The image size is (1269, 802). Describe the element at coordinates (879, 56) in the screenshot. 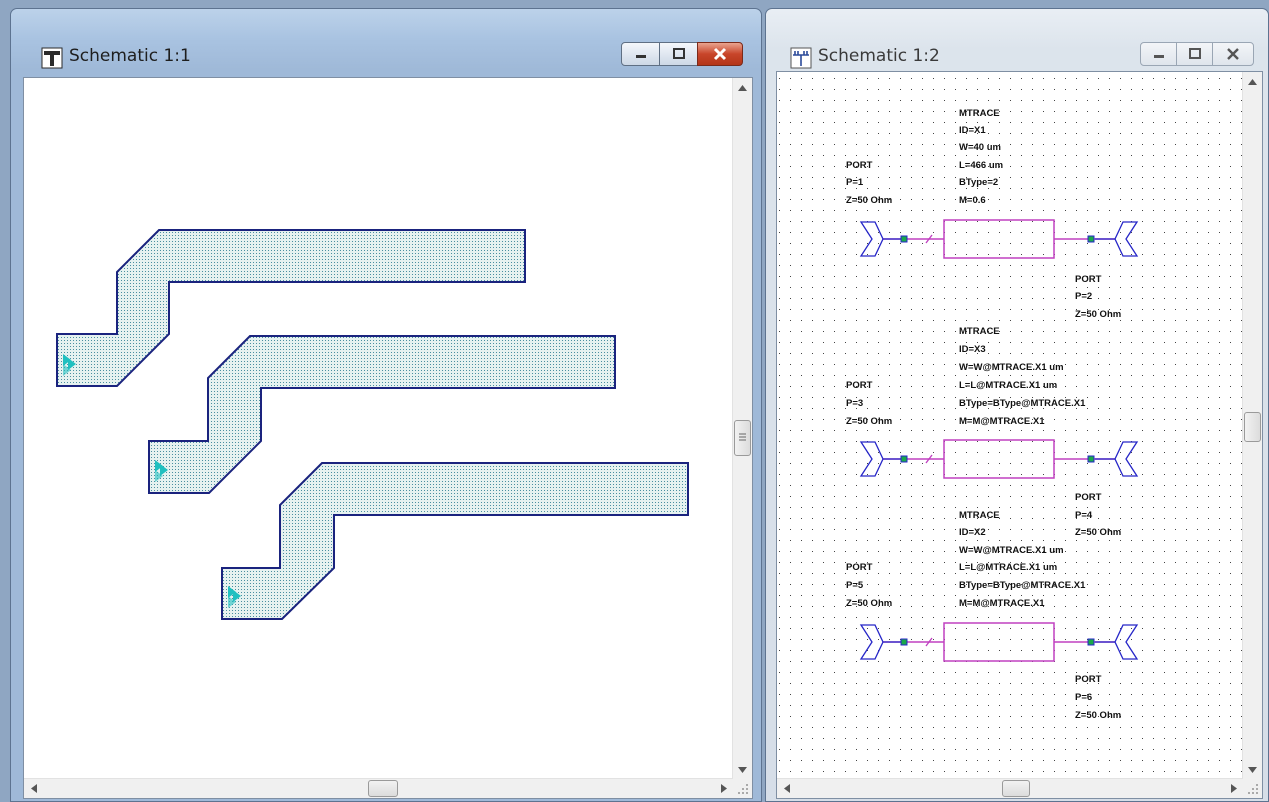

I see `window-title: Schematic 1:2` at that location.